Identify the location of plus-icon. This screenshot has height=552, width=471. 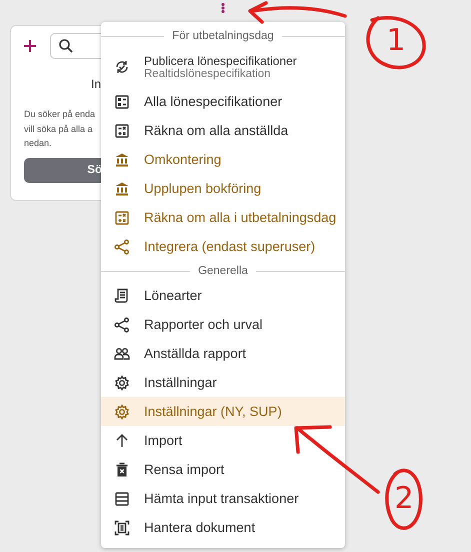
(30, 46).